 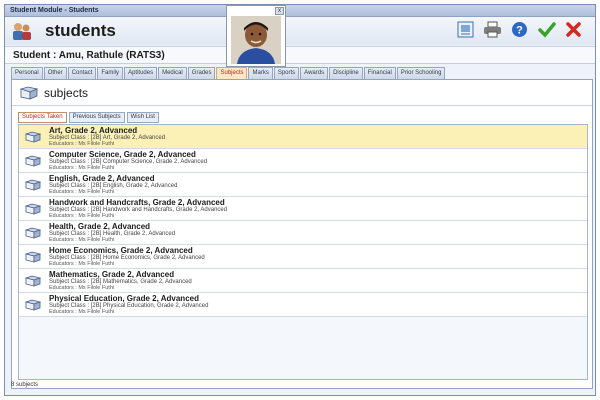 What do you see at coordinates (465, 29) in the screenshot?
I see `report-icon` at bounding box center [465, 29].